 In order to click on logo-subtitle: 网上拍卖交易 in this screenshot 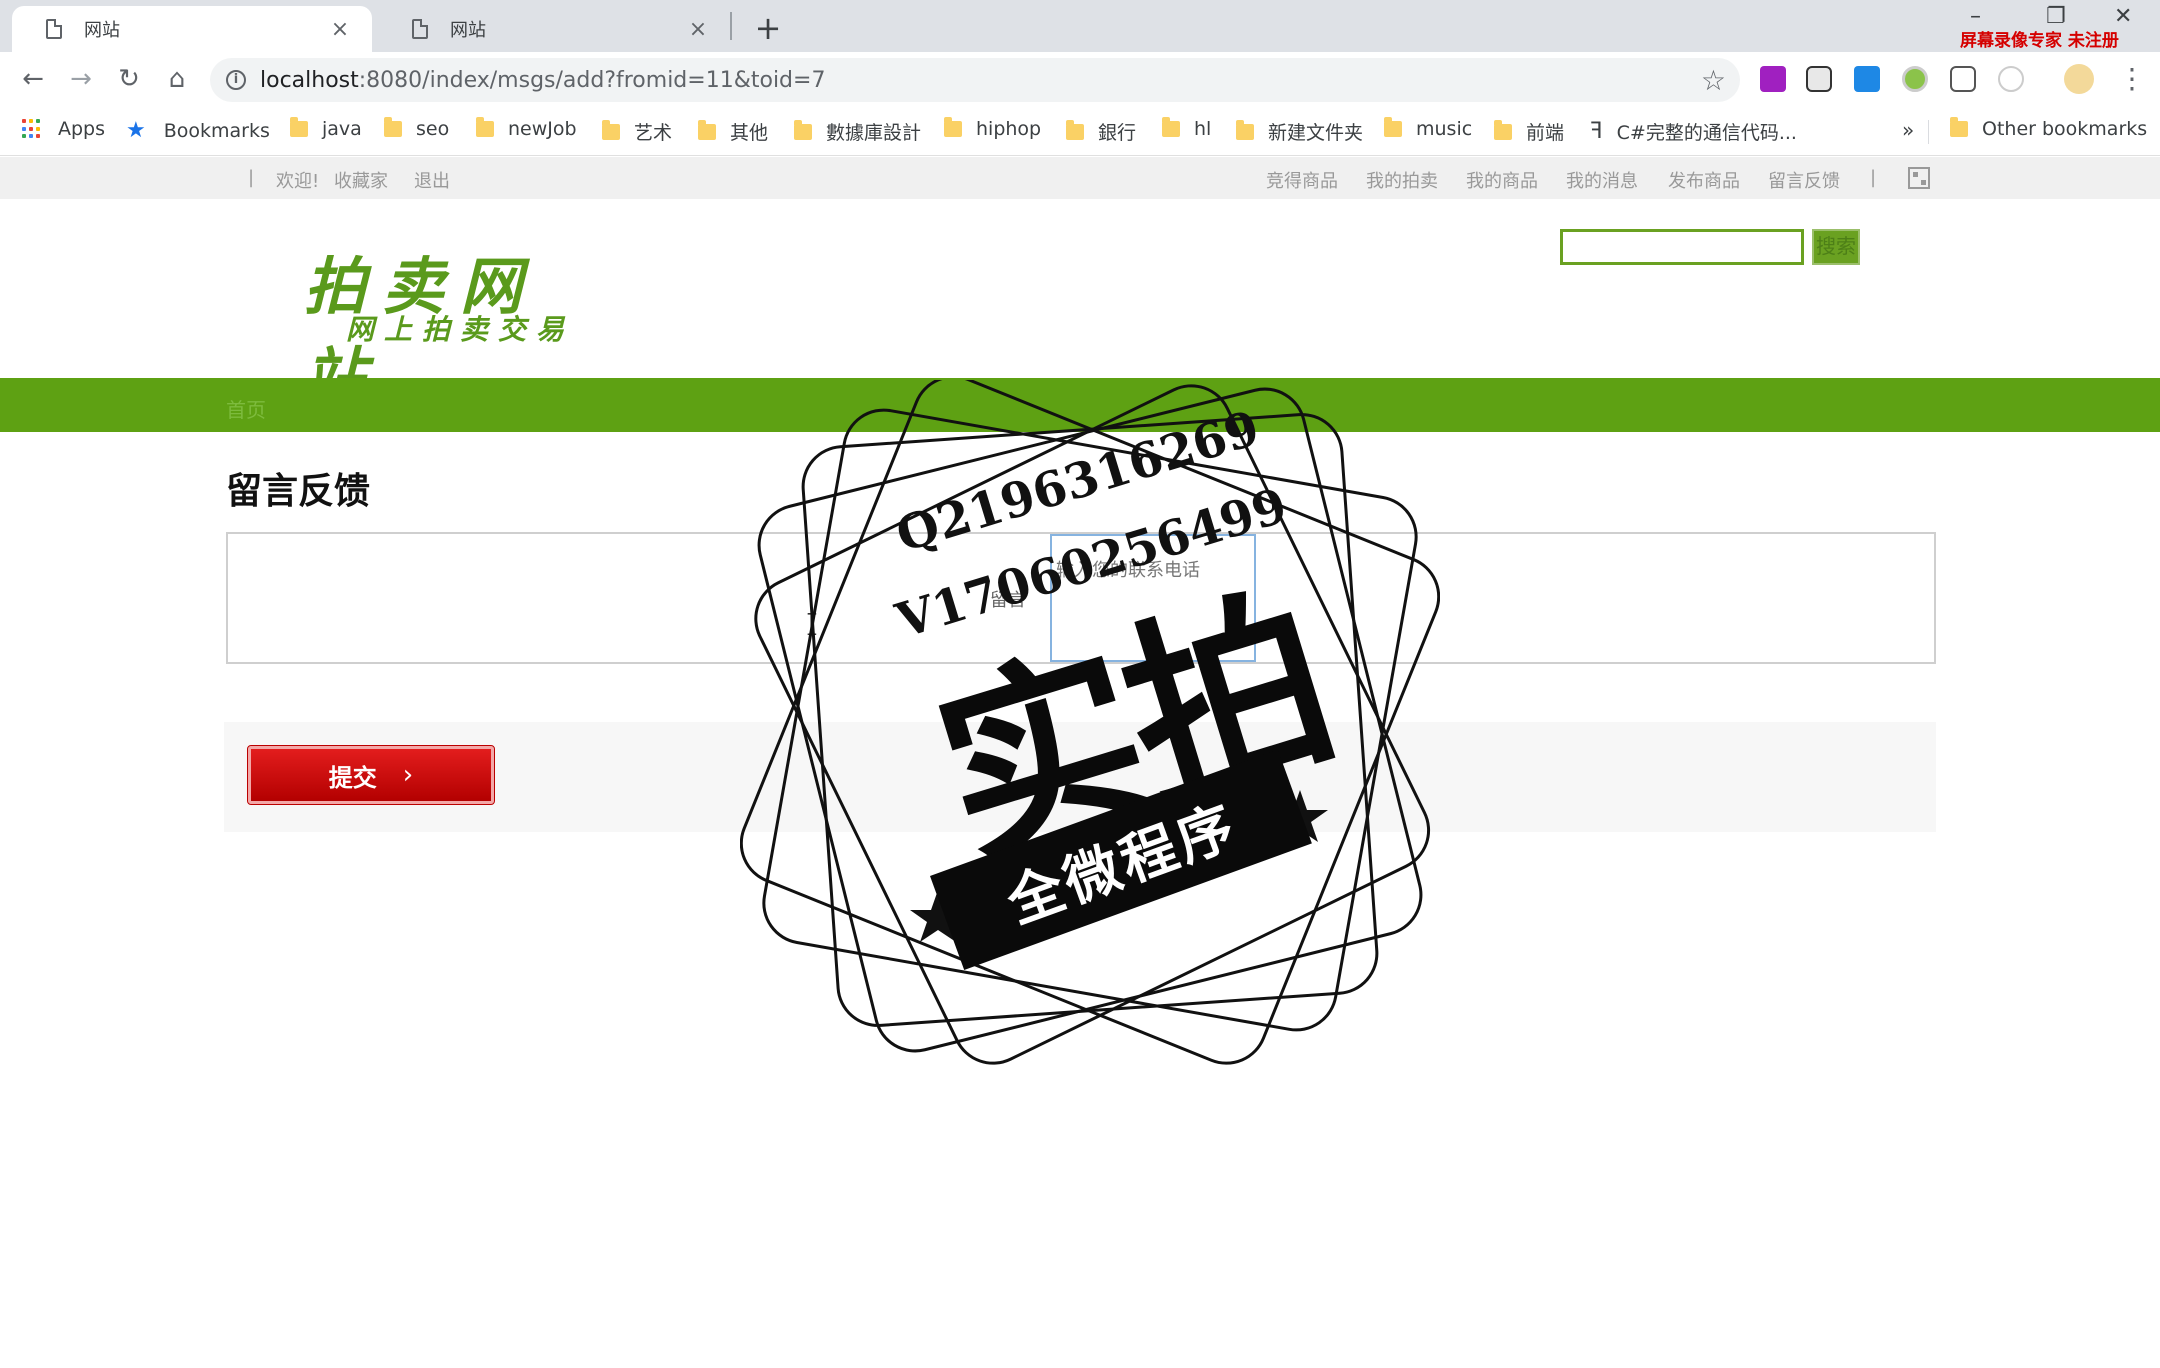, I will do `click(460, 329)`.